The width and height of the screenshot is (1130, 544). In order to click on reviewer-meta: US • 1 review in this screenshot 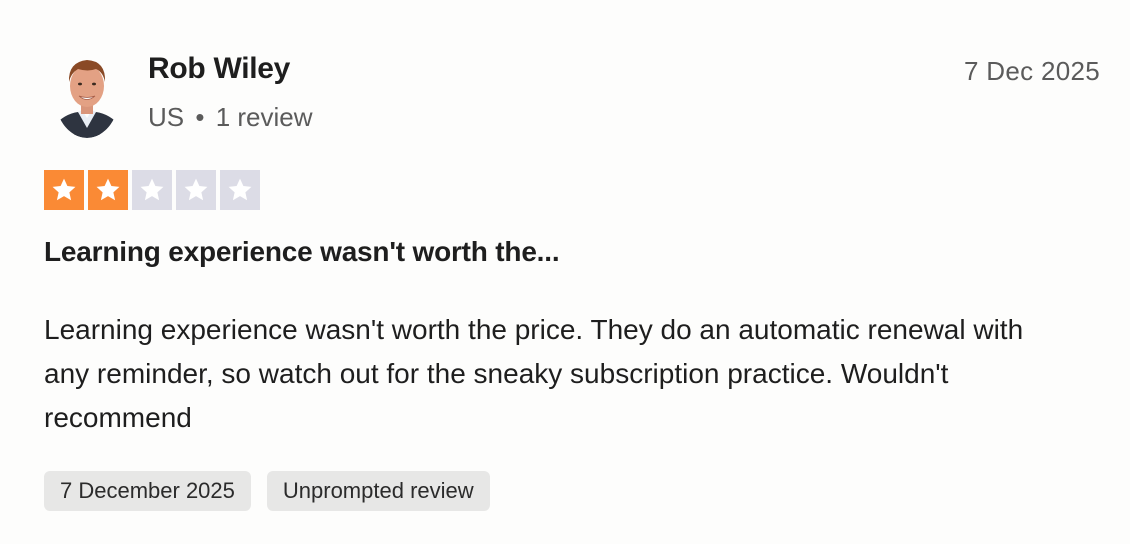, I will do `click(230, 117)`.